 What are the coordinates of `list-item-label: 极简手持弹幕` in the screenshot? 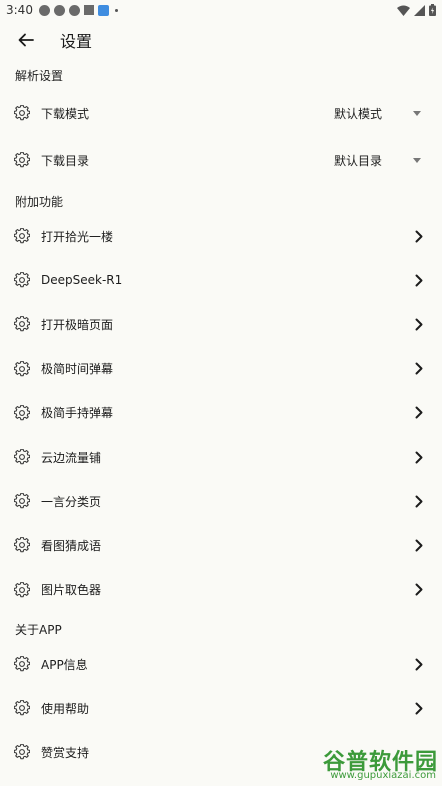 It's located at (77, 413).